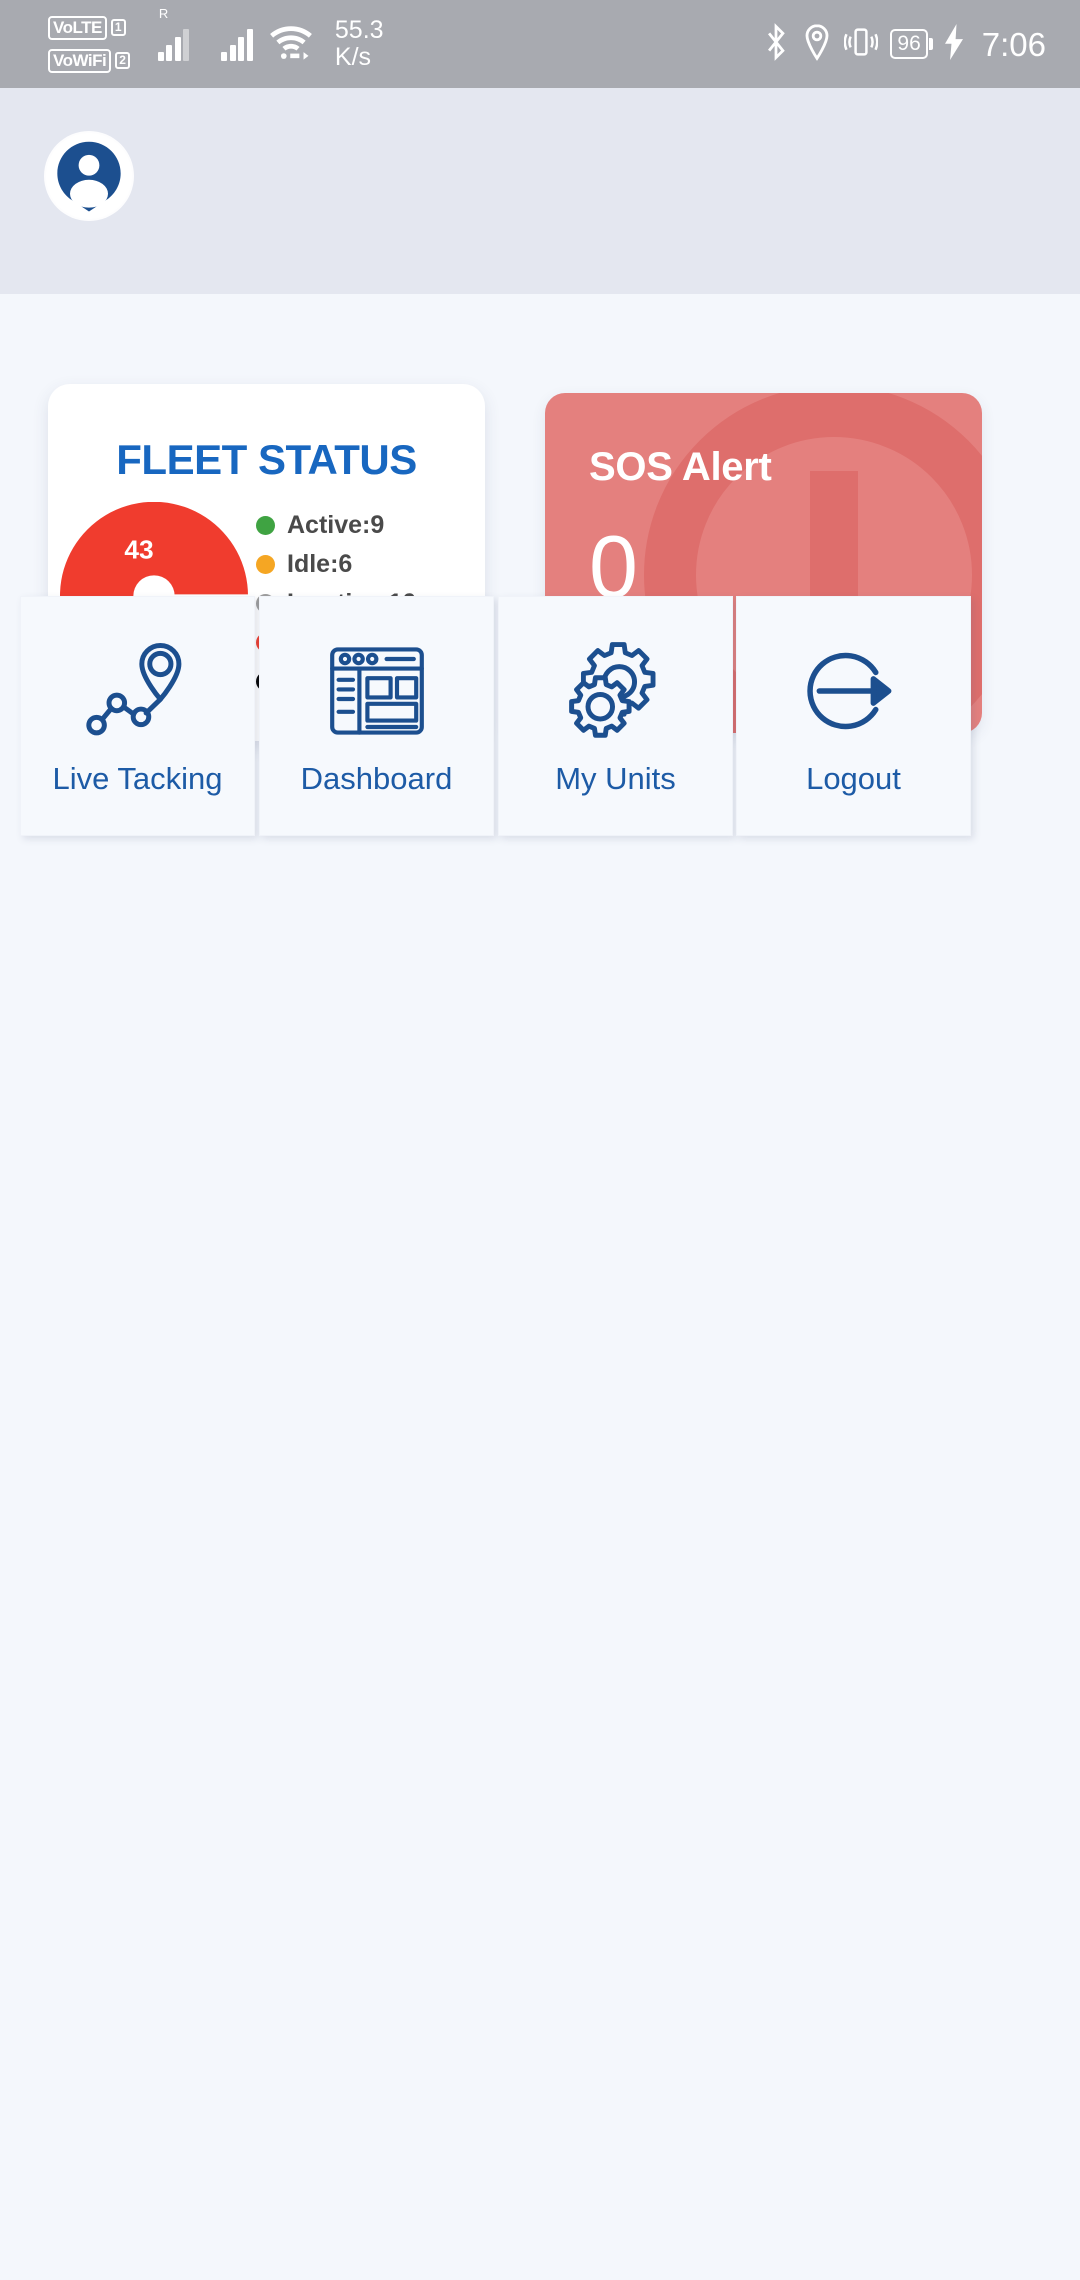  What do you see at coordinates (138, 691) in the screenshot?
I see `route-pin-icon` at bounding box center [138, 691].